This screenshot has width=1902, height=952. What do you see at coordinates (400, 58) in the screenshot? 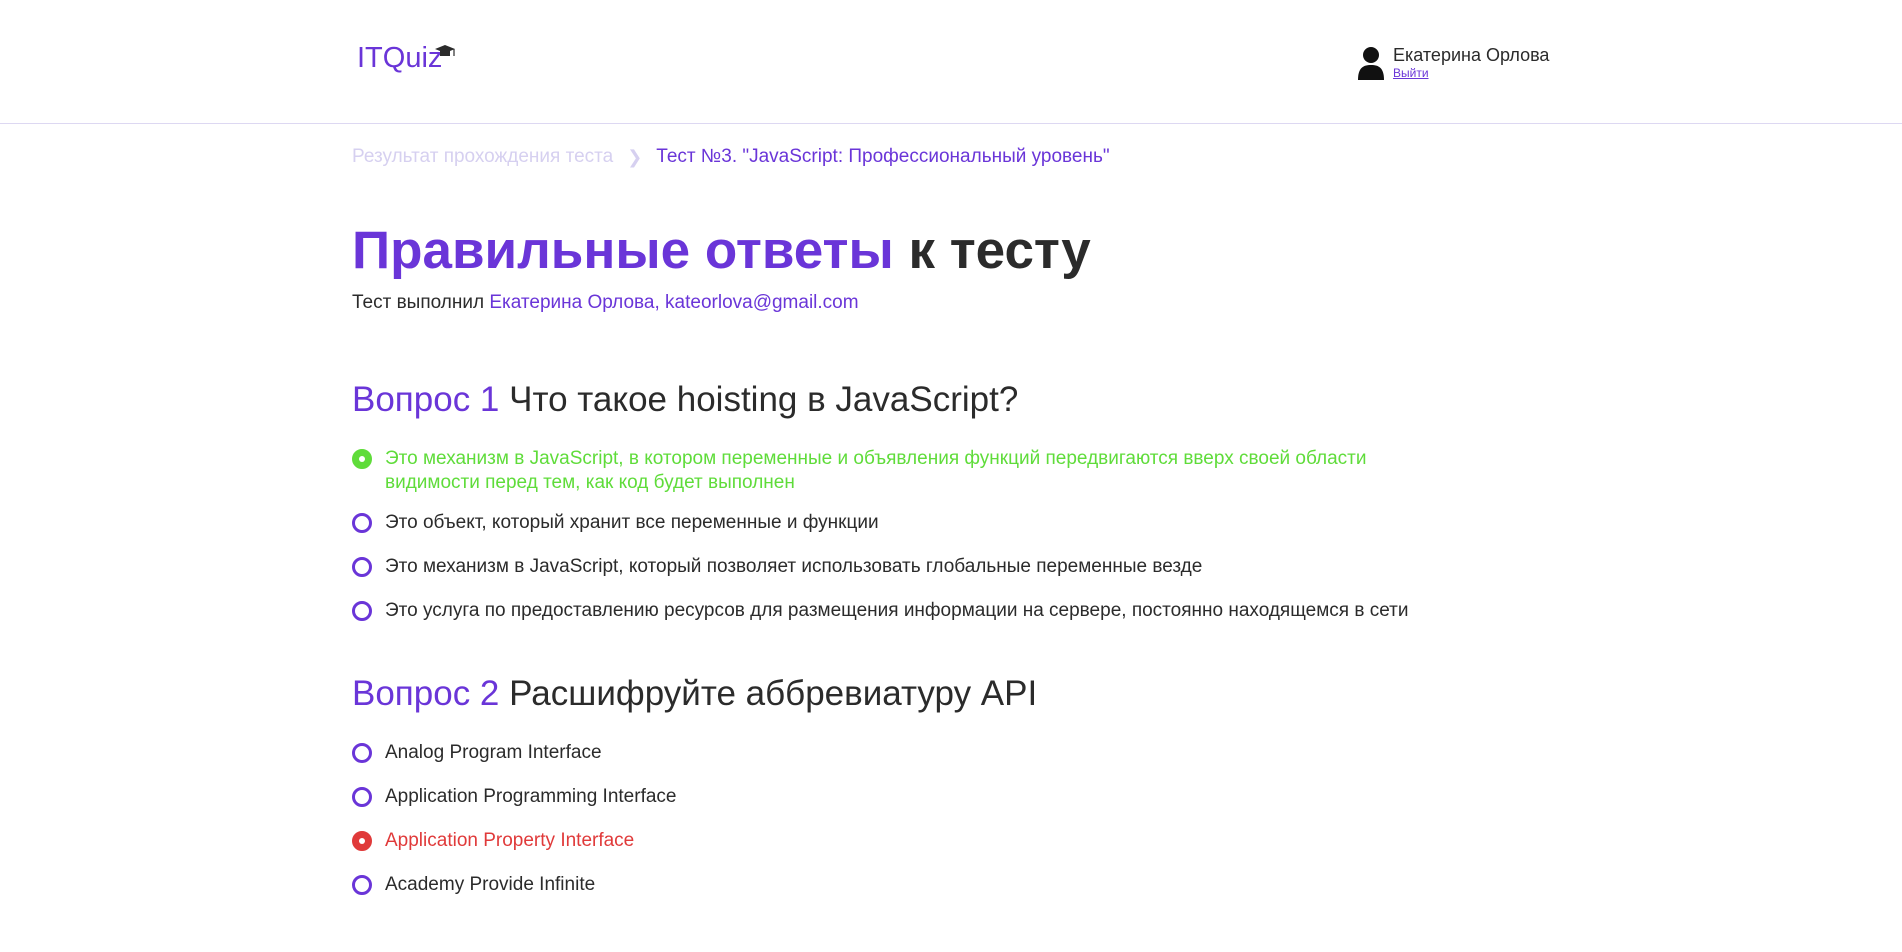
I see `logo-text: ITQuiz` at bounding box center [400, 58].